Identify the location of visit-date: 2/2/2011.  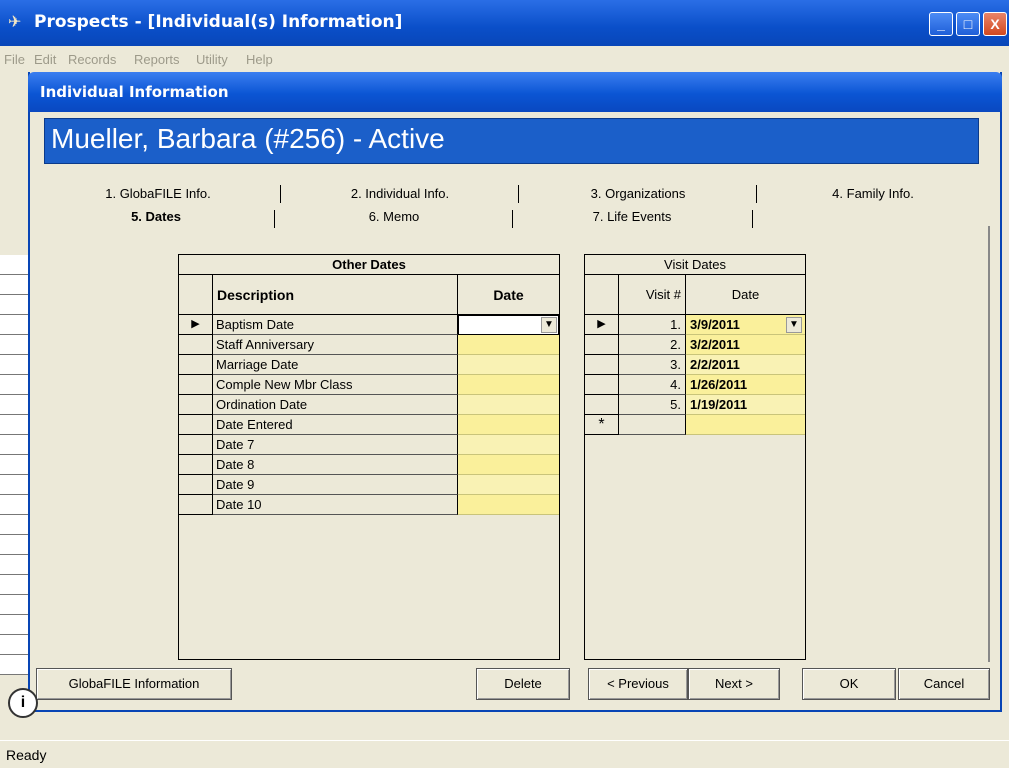
(745, 365).